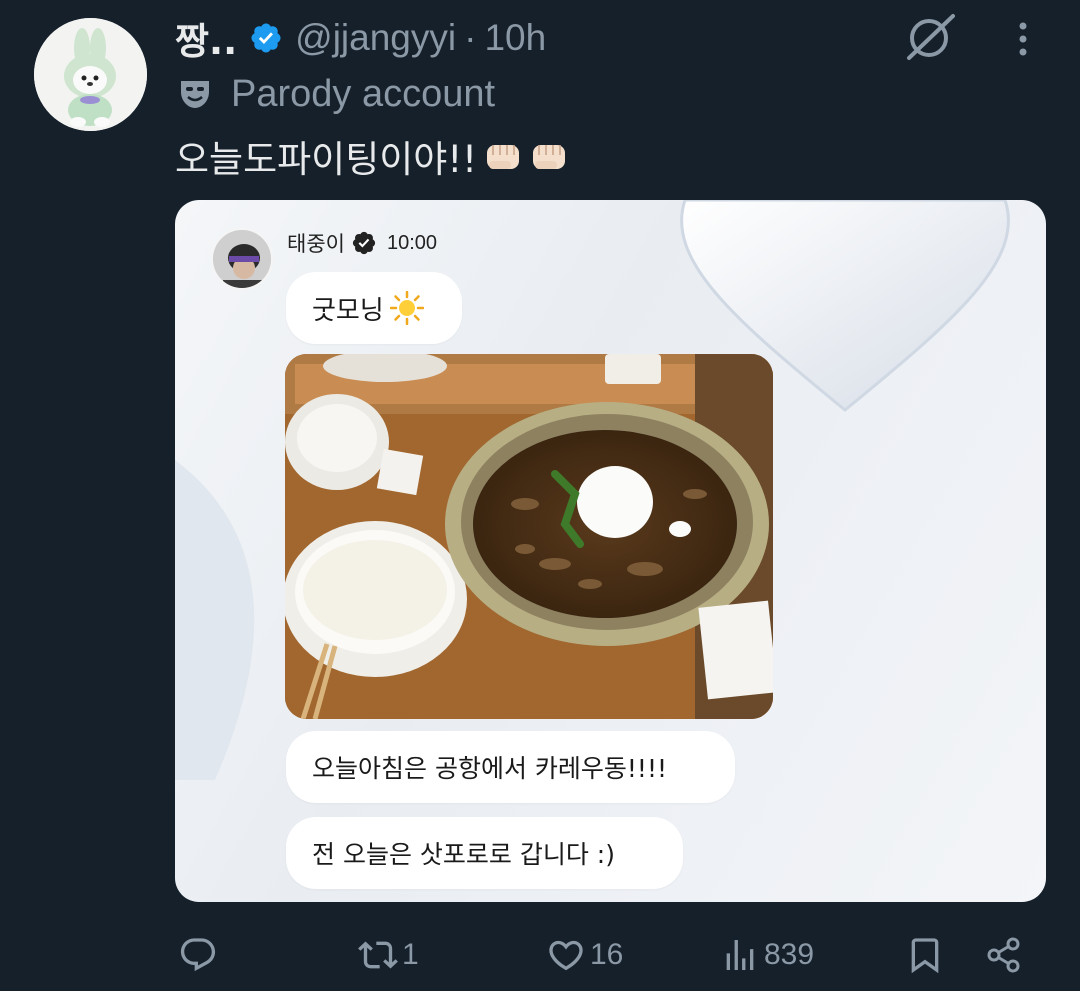 This screenshot has height=991, width=1080. Describe the element at coordinates (378, 955) in the screenshot. I see `repost-icon` at that location.